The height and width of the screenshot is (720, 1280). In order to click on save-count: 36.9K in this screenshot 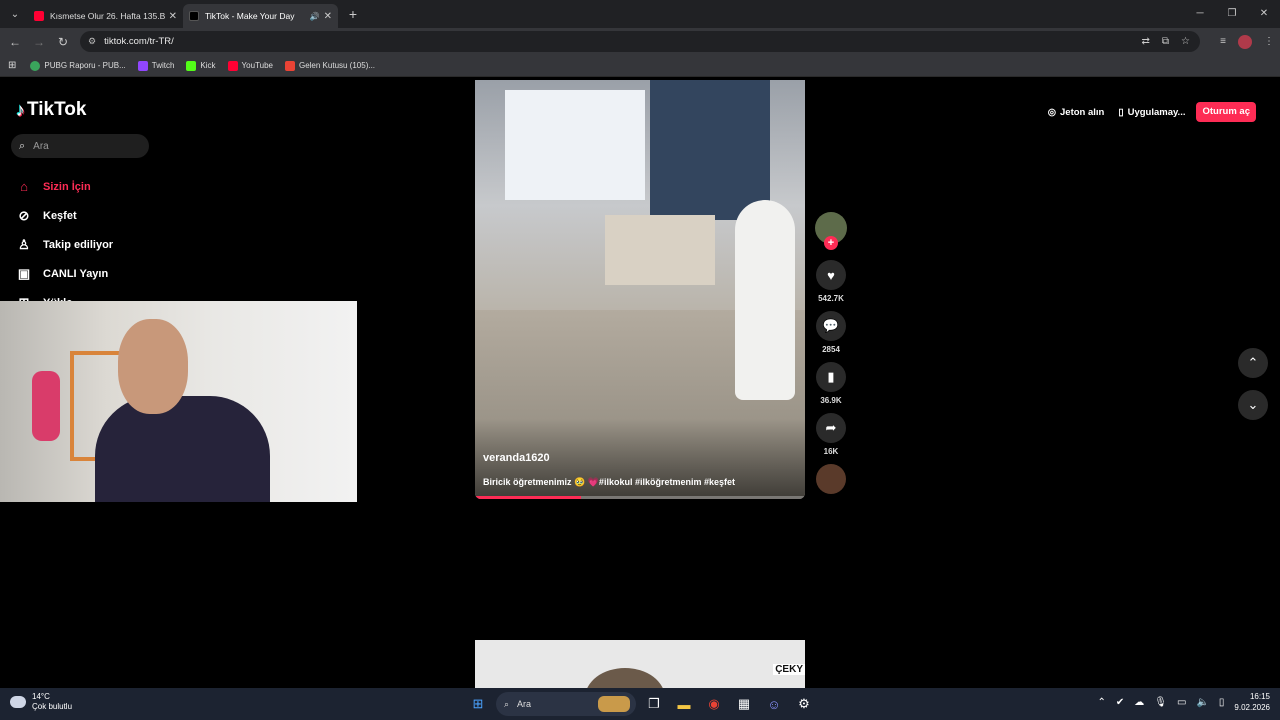, I will do `click(831, 400)`.